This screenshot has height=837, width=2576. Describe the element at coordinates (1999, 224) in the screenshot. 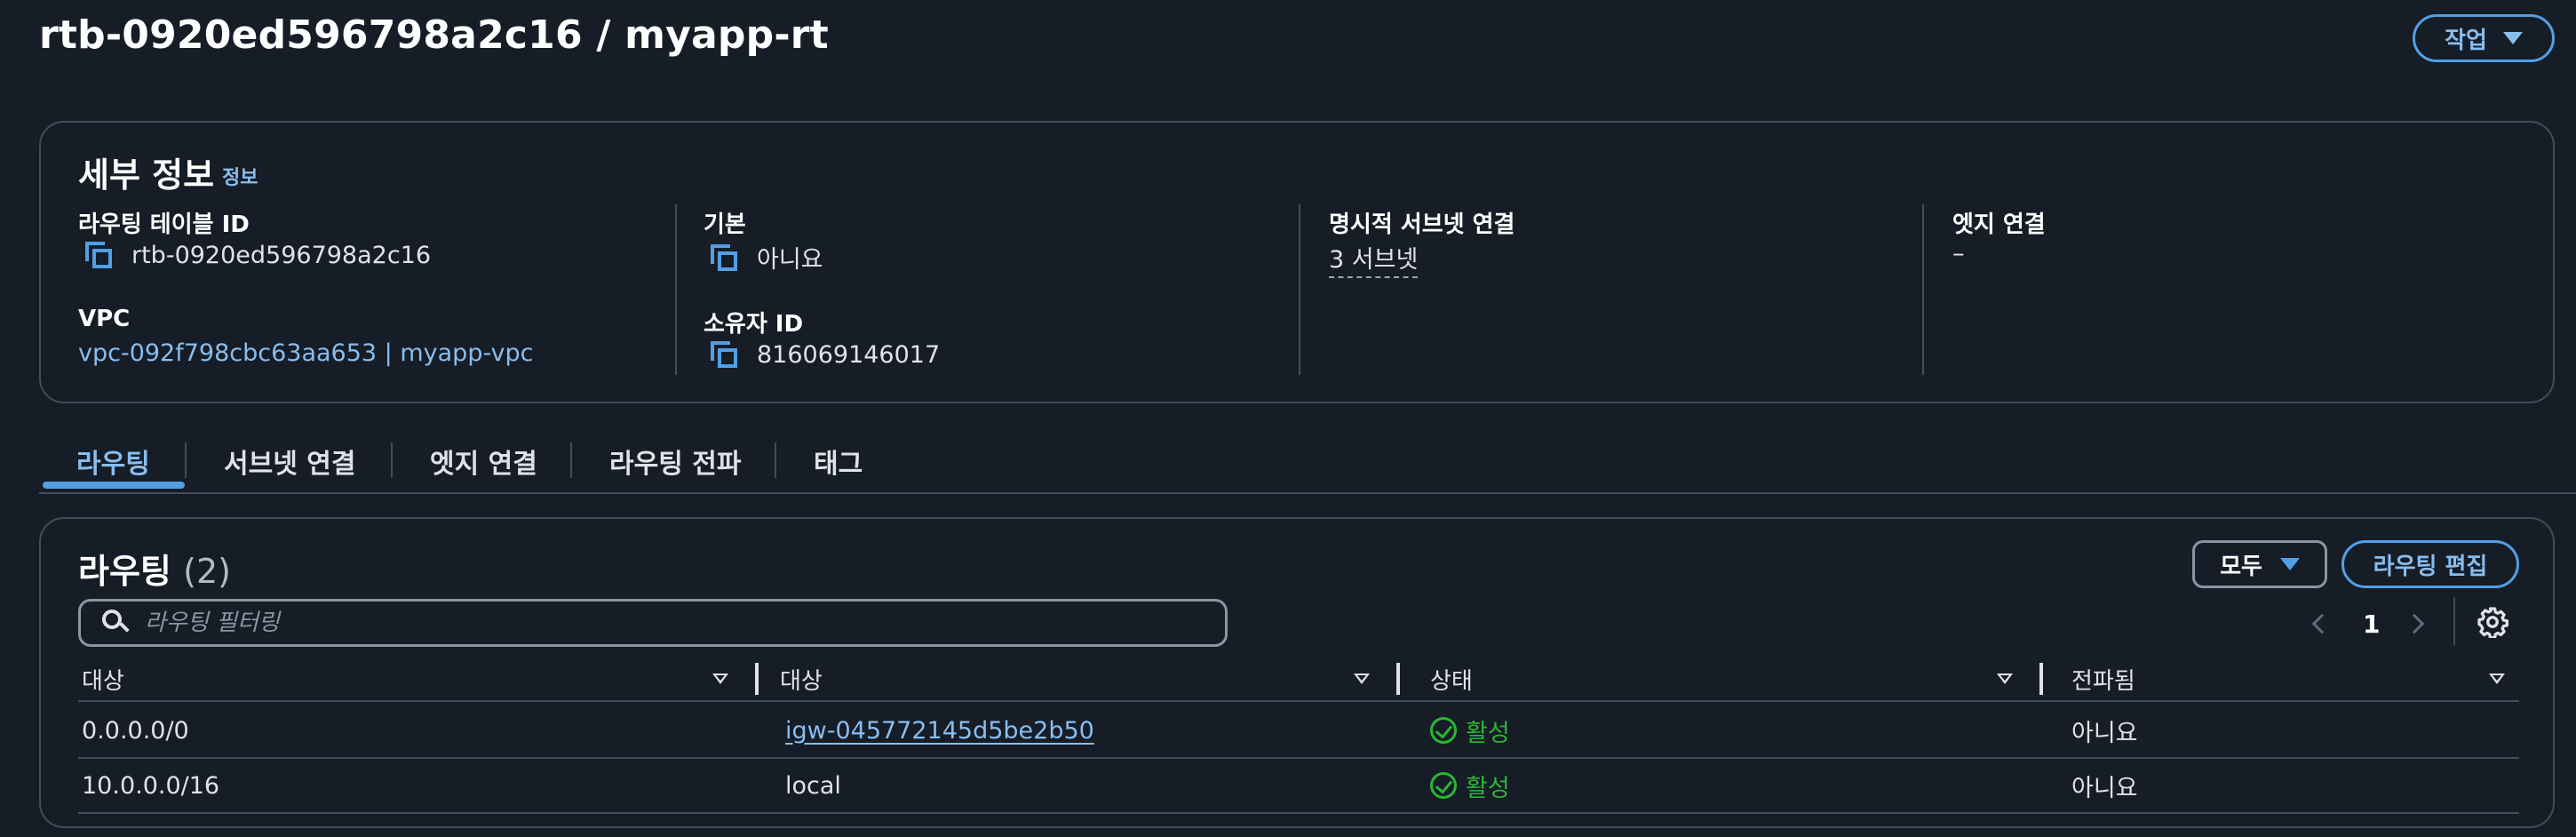

I see `edge-assoc-label: 엣지 연결` at that location.